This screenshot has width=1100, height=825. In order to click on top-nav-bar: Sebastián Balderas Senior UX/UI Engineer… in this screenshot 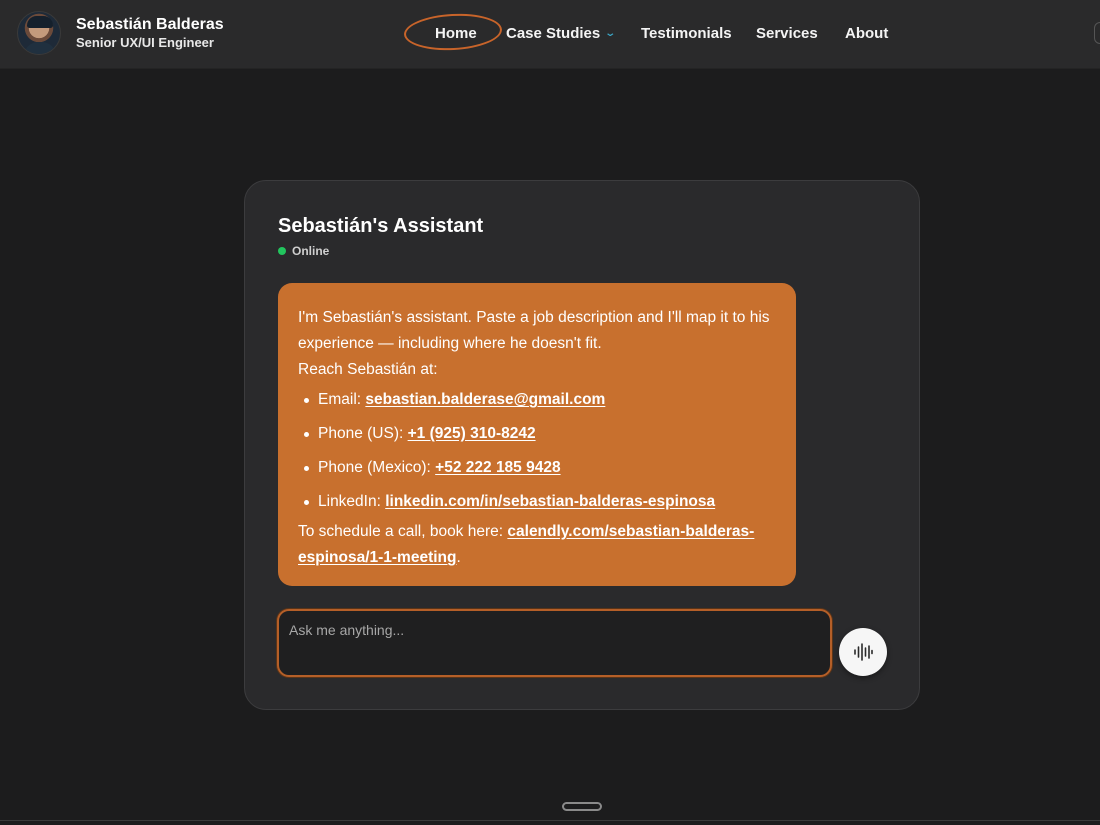, I will do `click(550, 34)`.